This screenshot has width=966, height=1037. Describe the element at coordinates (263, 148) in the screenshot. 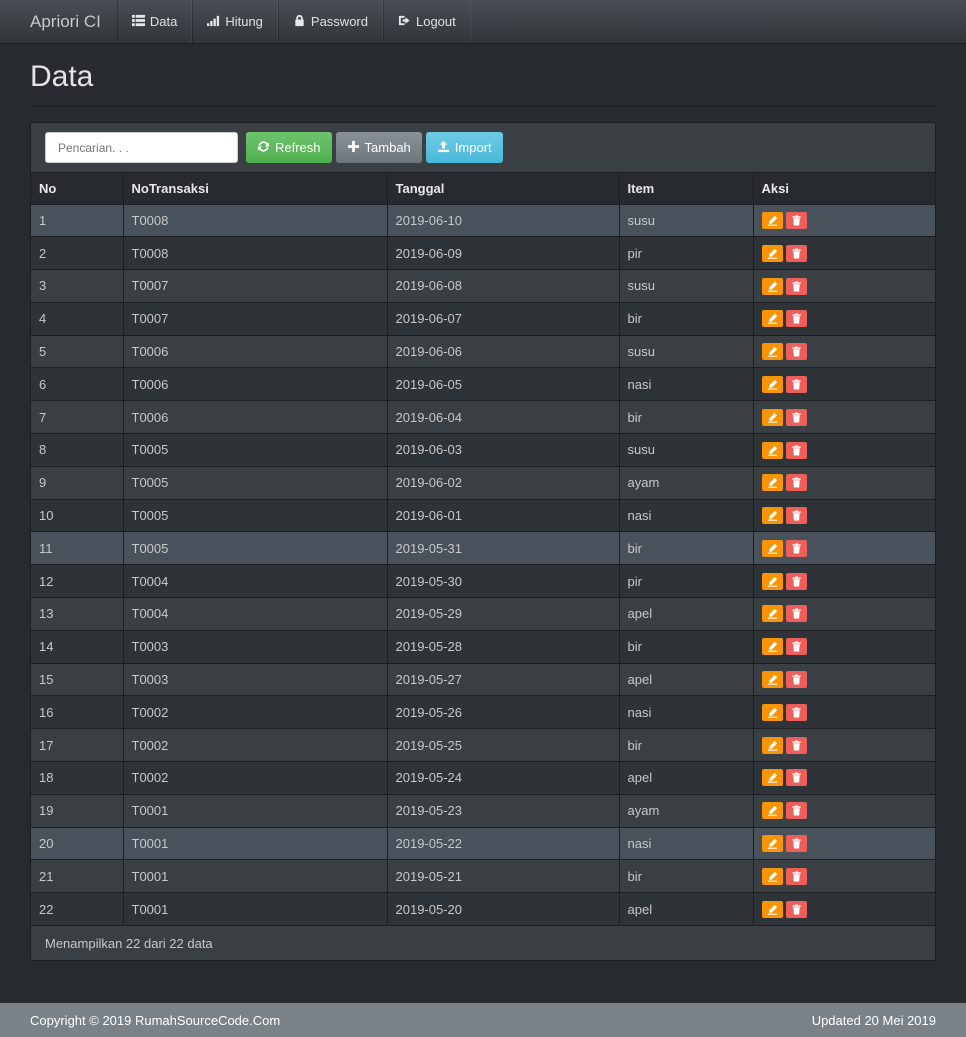

I see `refresh-icon` at that location.